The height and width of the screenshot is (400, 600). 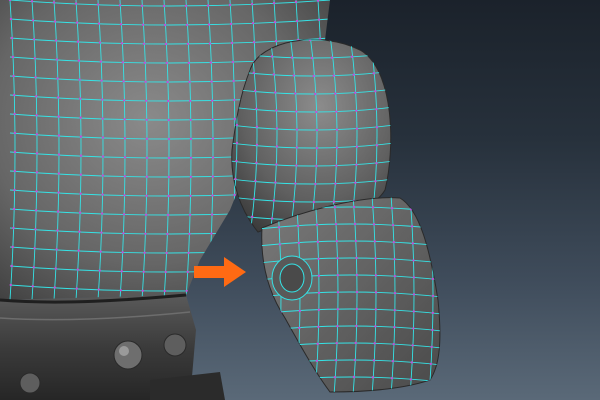 I want to click on knee-joint-loop, so click(x=292, y=278).